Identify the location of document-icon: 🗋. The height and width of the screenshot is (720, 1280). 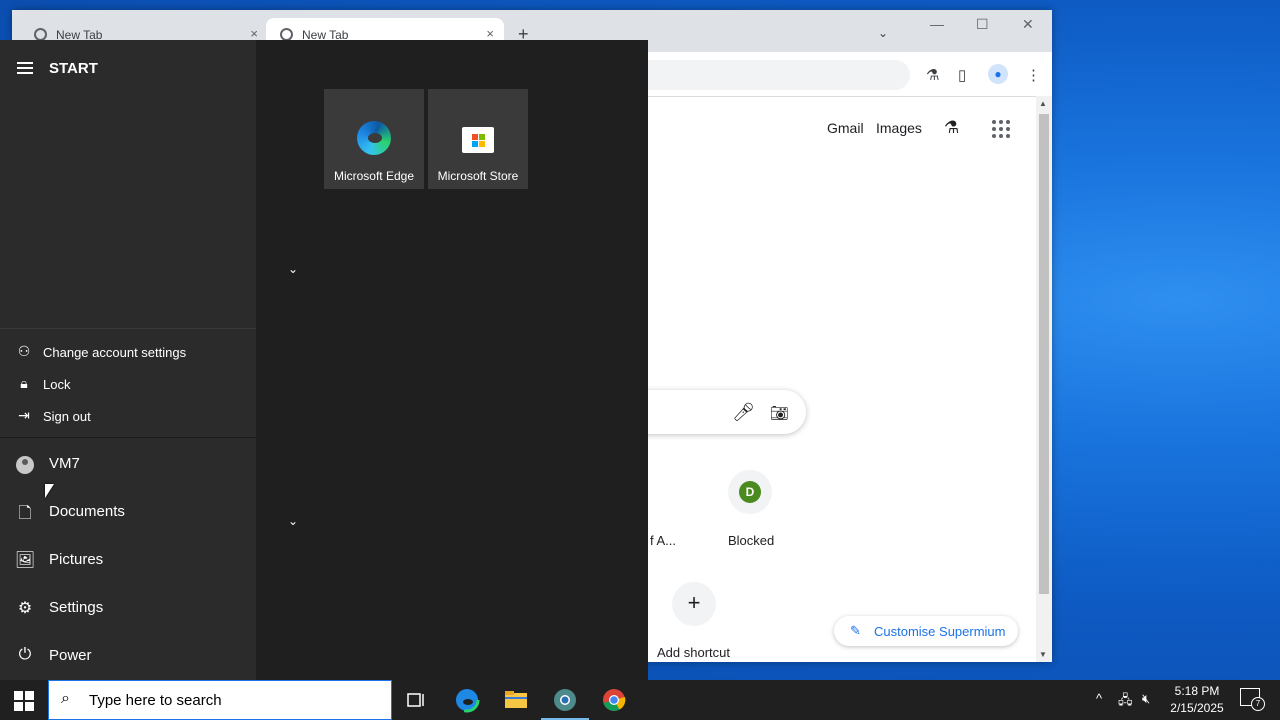
(25, 513).